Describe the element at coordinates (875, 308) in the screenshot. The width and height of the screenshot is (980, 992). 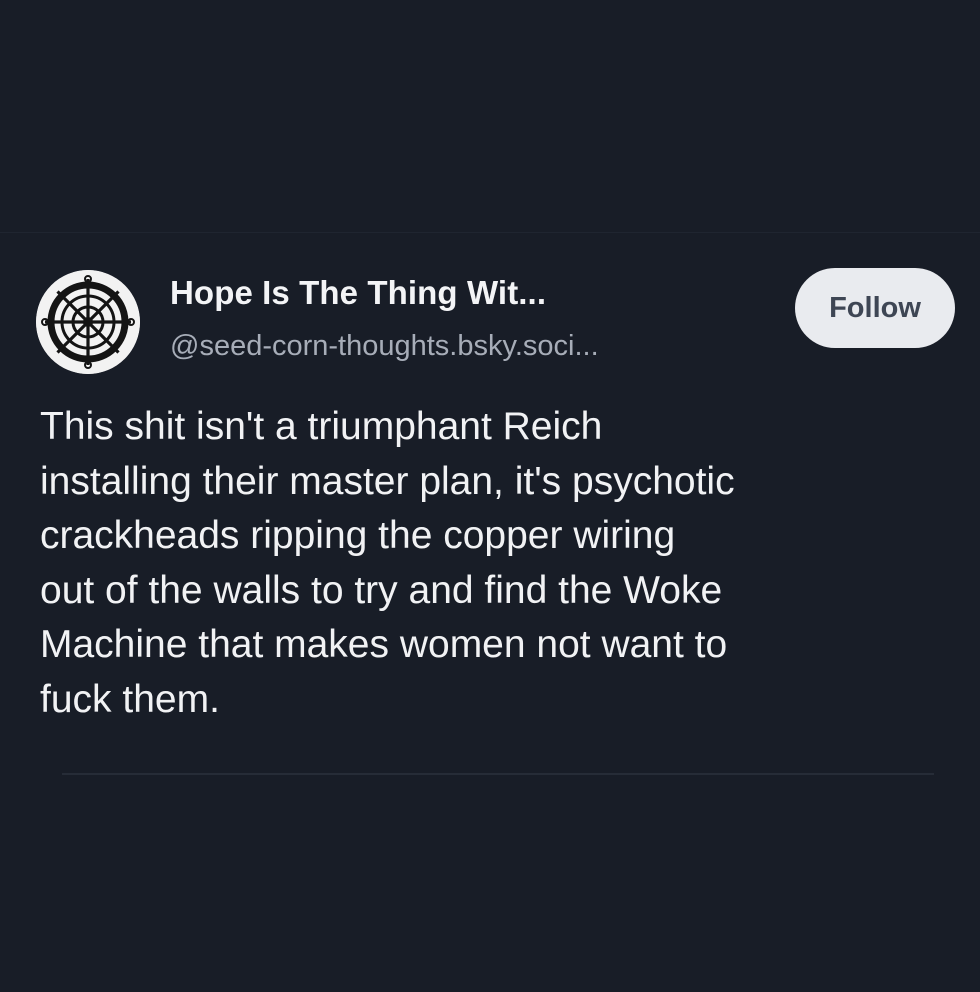
I see `follow-button: Follow` at that location.